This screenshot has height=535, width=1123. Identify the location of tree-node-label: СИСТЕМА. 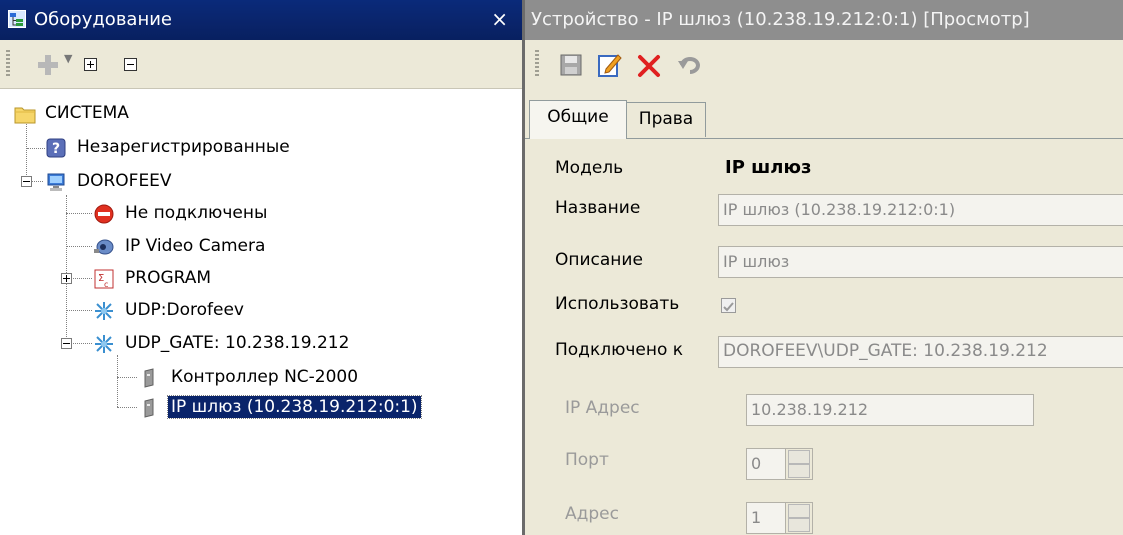
(87, 113).